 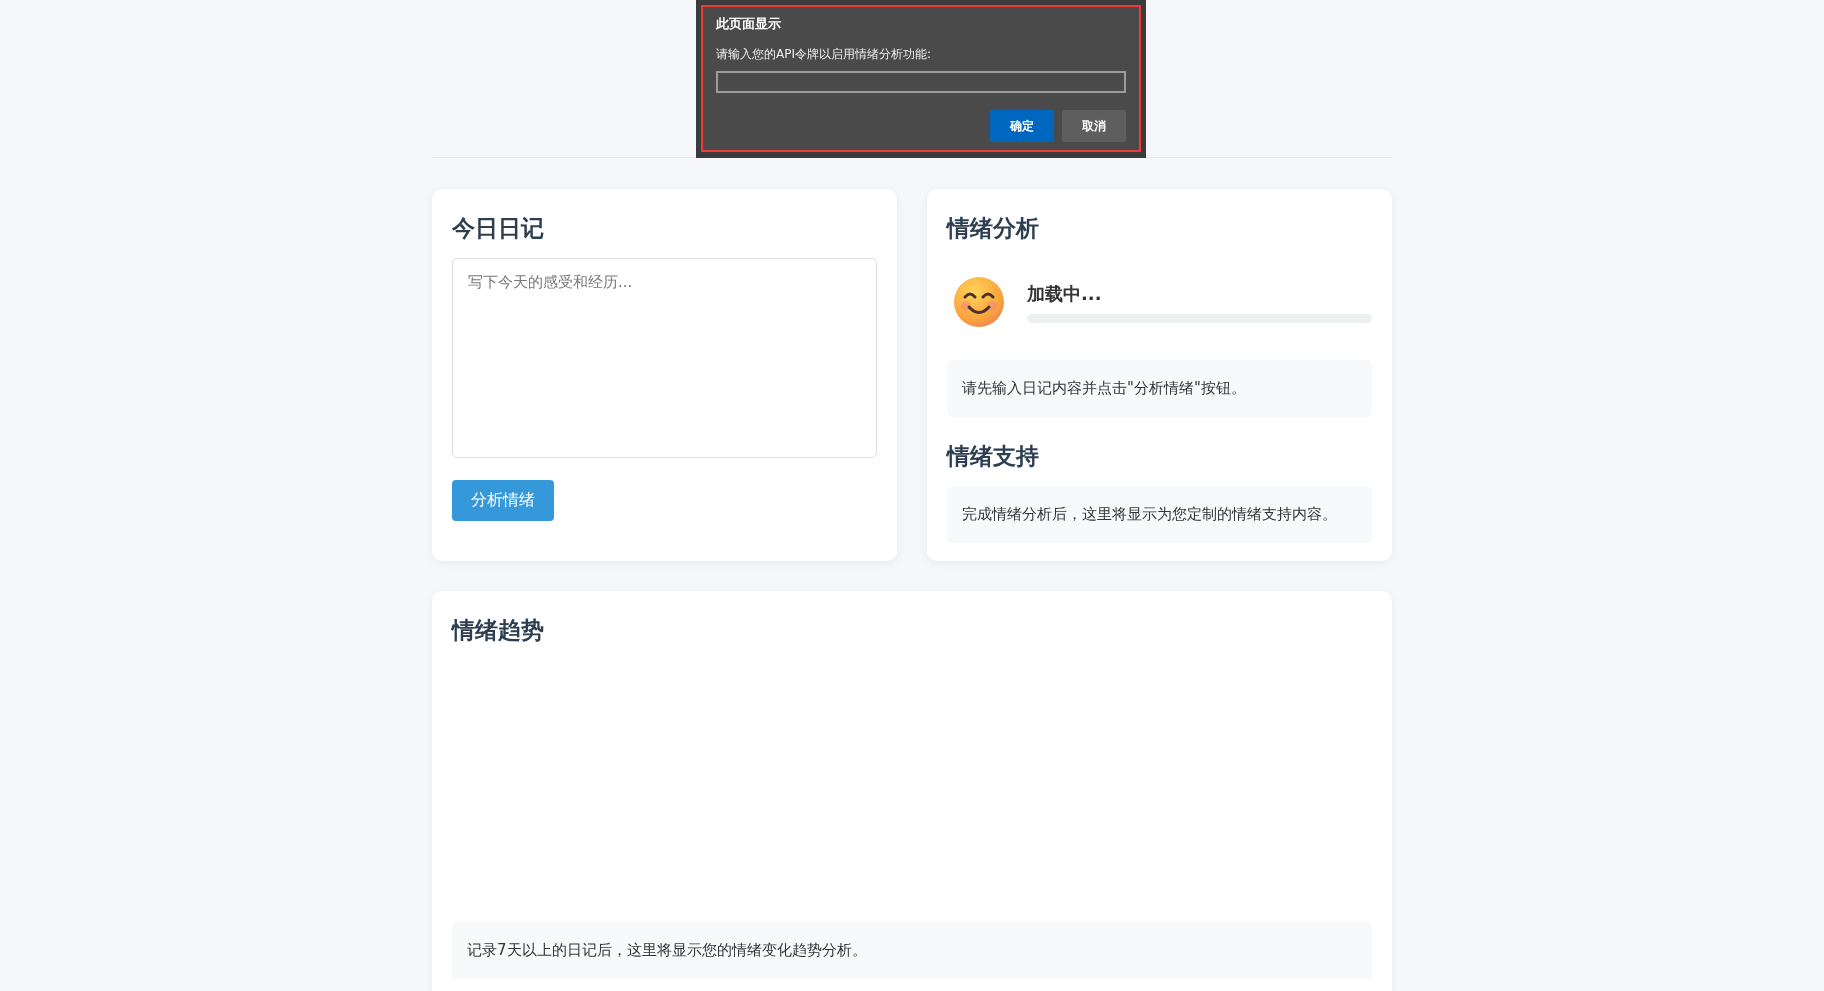 I want to click on analyze-button: 分析情绪, so click(x=503, y=500).